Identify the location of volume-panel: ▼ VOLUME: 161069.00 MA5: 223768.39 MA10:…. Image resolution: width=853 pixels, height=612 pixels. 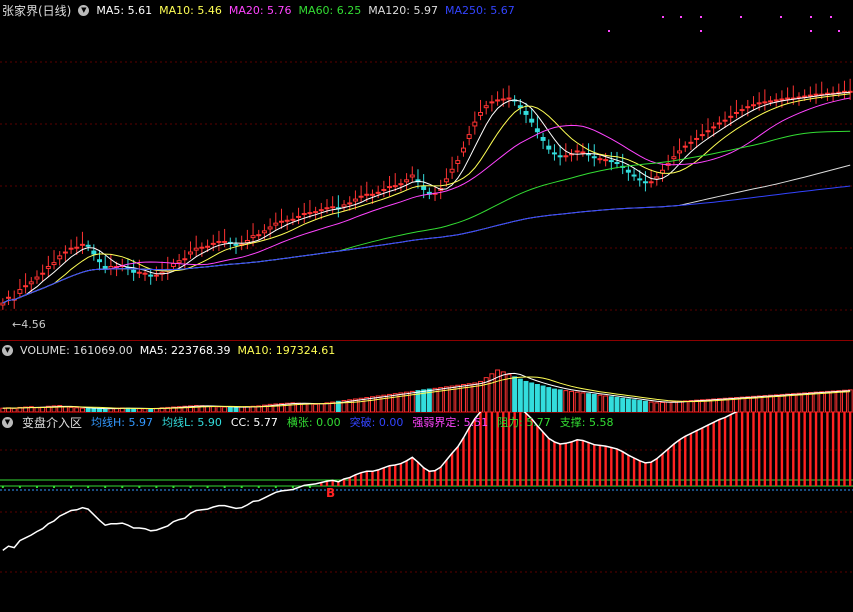
(426, 376).